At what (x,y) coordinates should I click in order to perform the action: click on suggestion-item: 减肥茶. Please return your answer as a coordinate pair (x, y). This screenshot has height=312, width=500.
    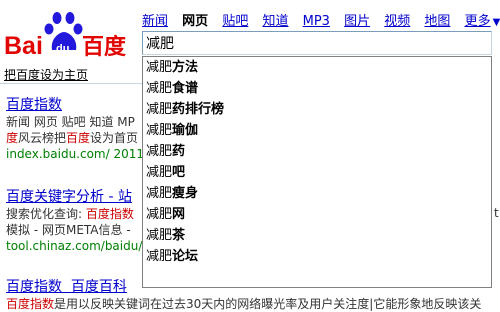
    Looking at the image, I should click on (317, 235).